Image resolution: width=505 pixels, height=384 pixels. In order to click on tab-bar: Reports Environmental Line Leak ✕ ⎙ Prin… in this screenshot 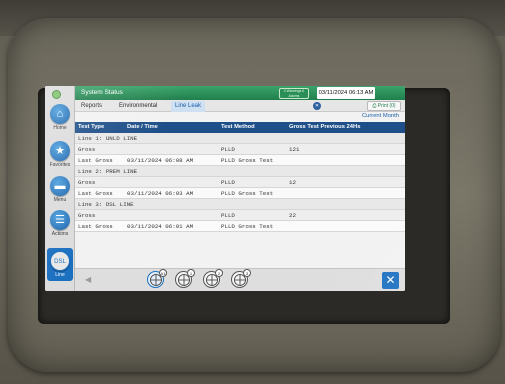, I will do `click(240, 106)`.